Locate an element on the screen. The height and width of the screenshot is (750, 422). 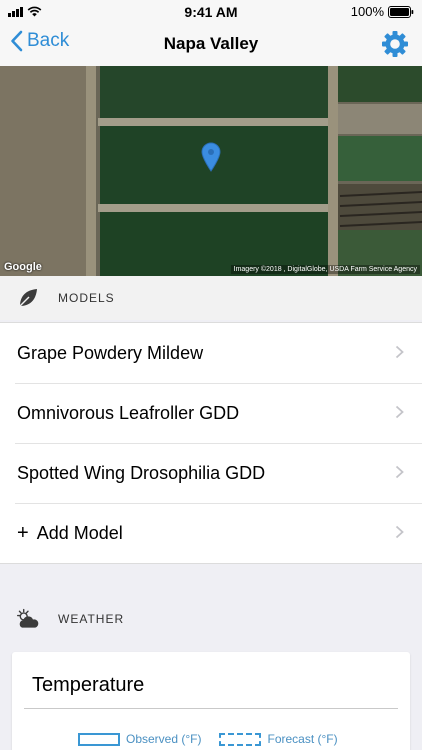
list-item-omnivorous-leafroller: Omnivorous Leafroller GDD is located at coordinates (211, 413).